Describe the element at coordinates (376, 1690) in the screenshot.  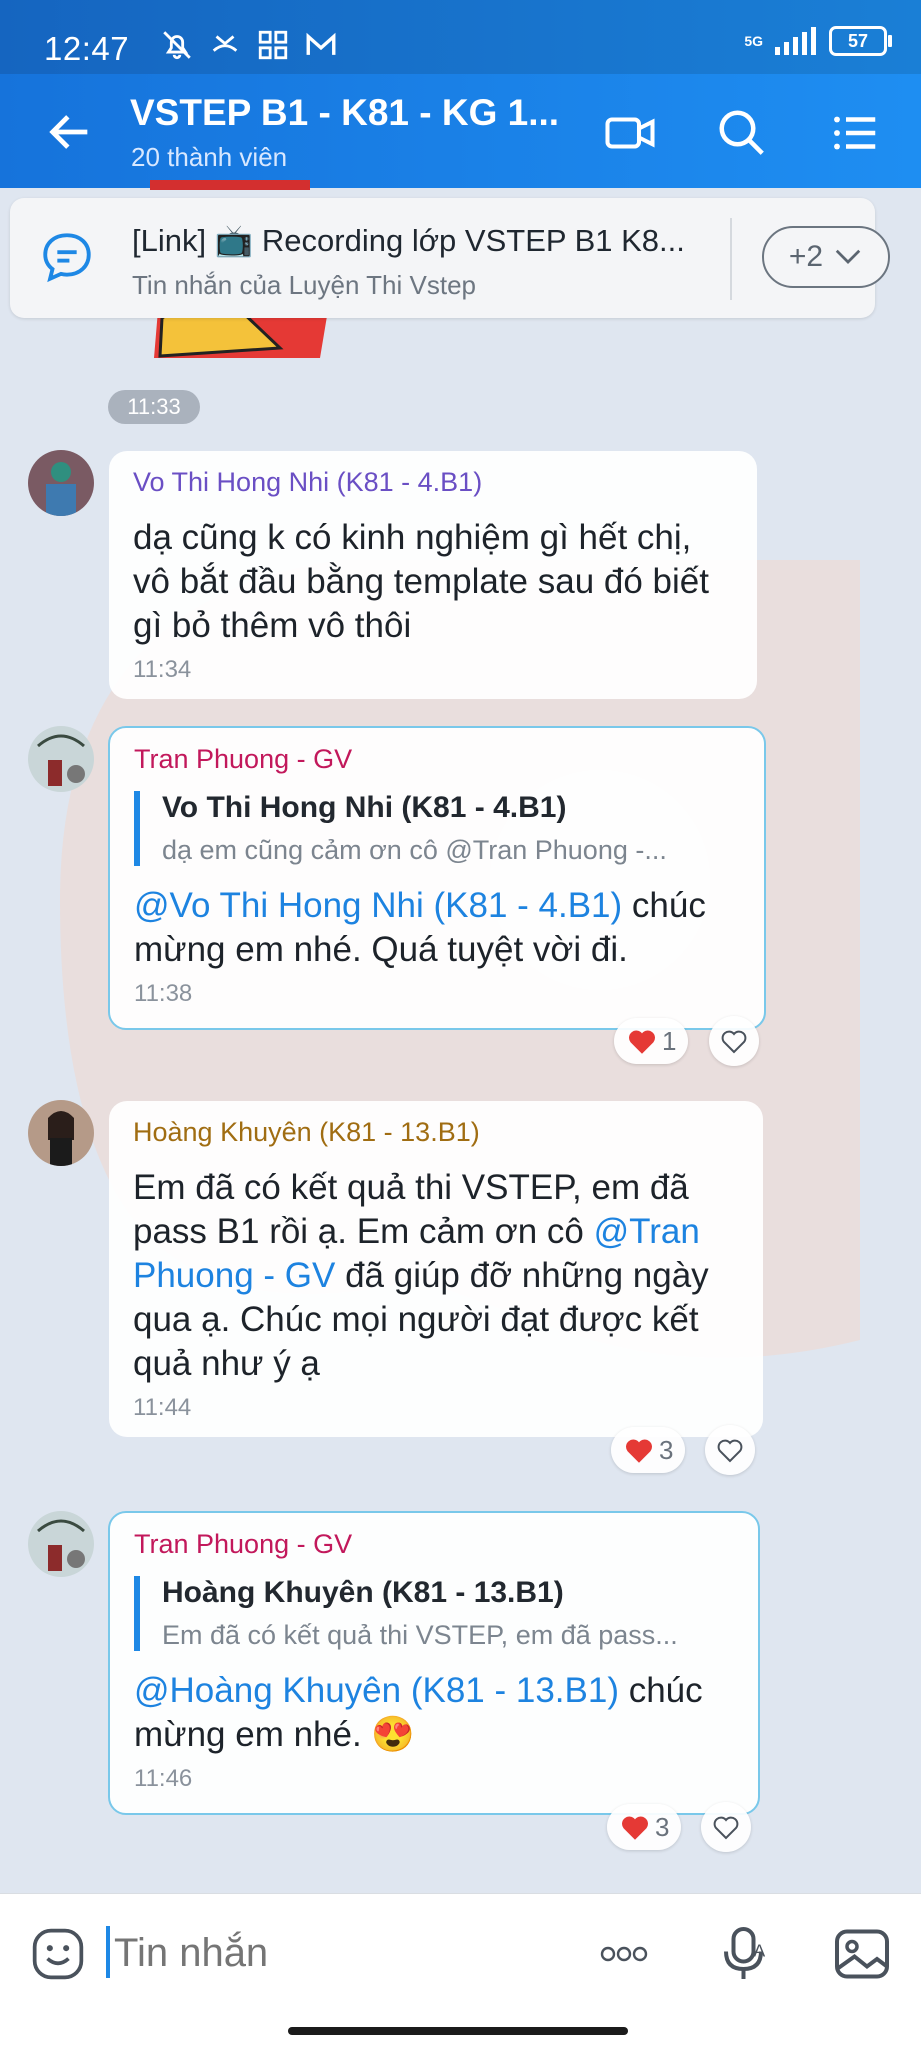
I see `mention-link: @Hoàng Khuyên (K81 - 13.B1)` at that location.